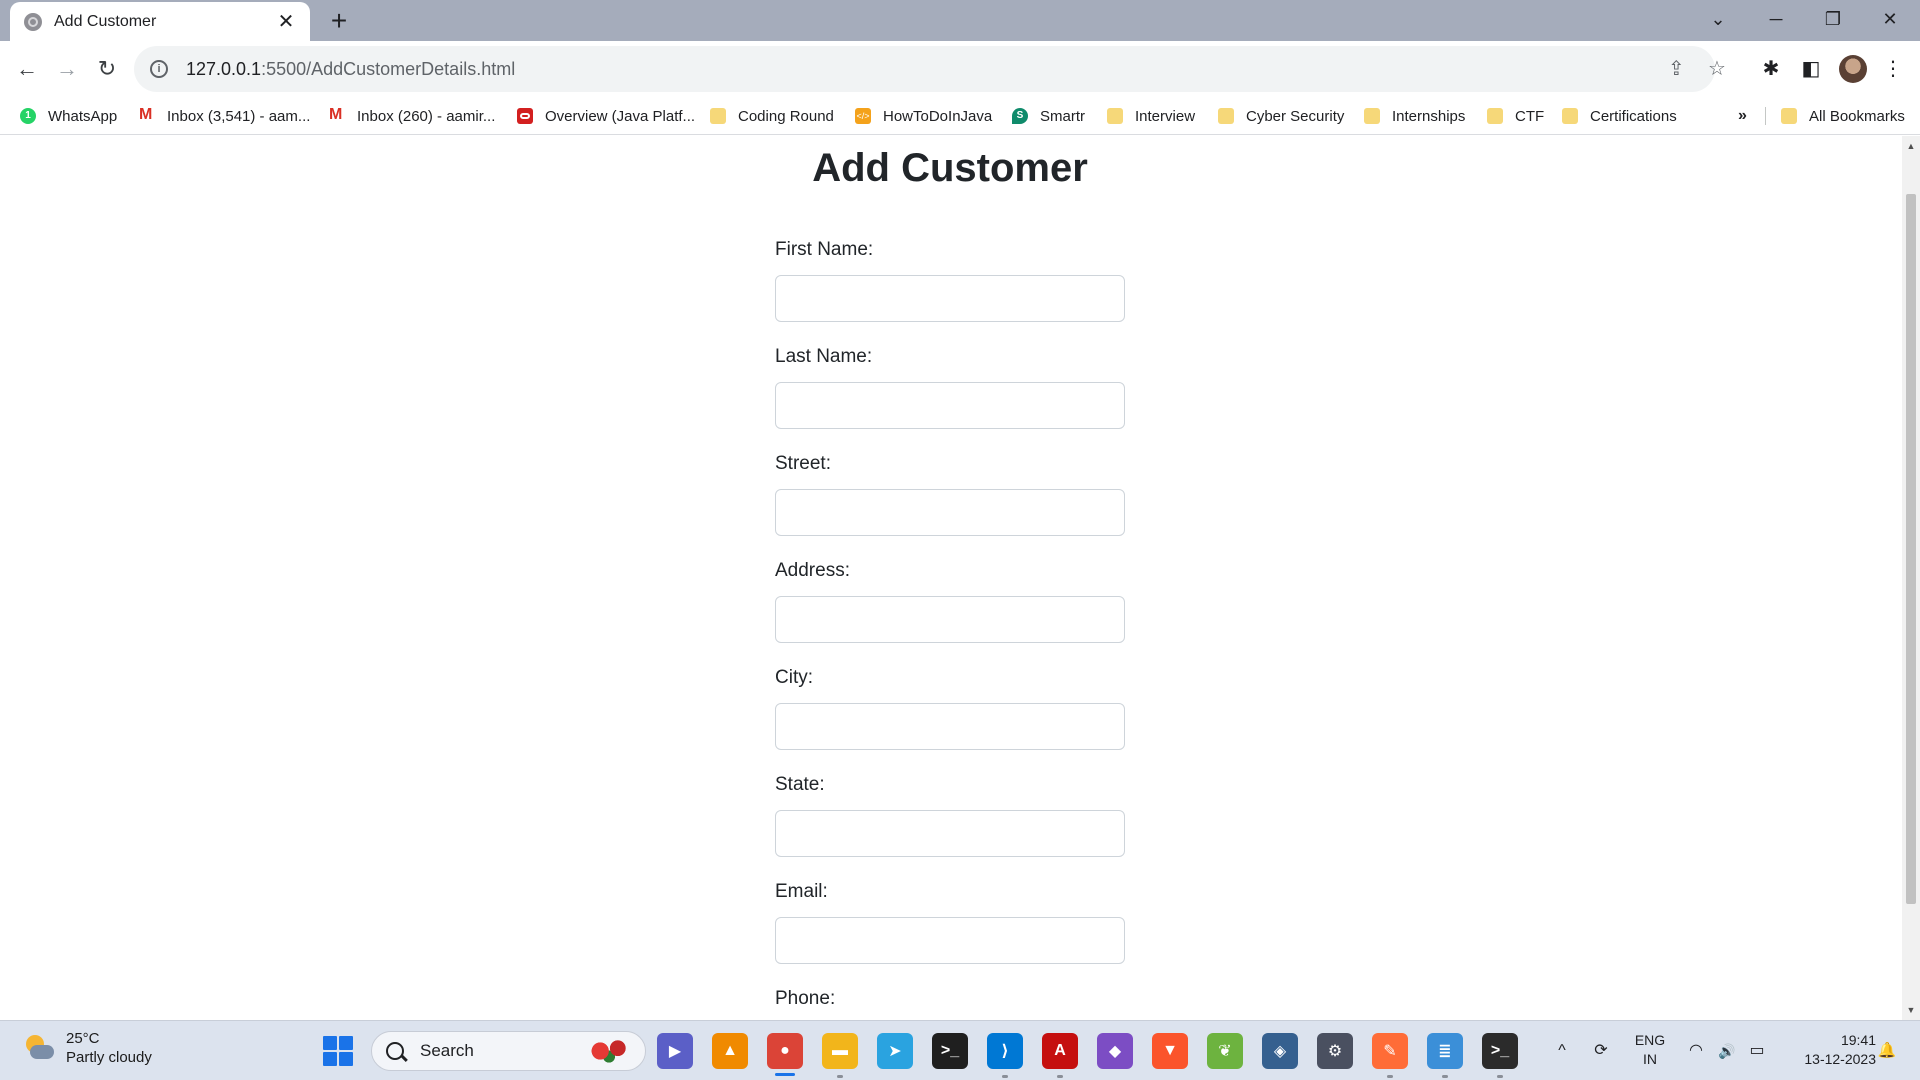  Describe the element at coordinates (950, 940) in the screenshot. I see `email-input` at that location.